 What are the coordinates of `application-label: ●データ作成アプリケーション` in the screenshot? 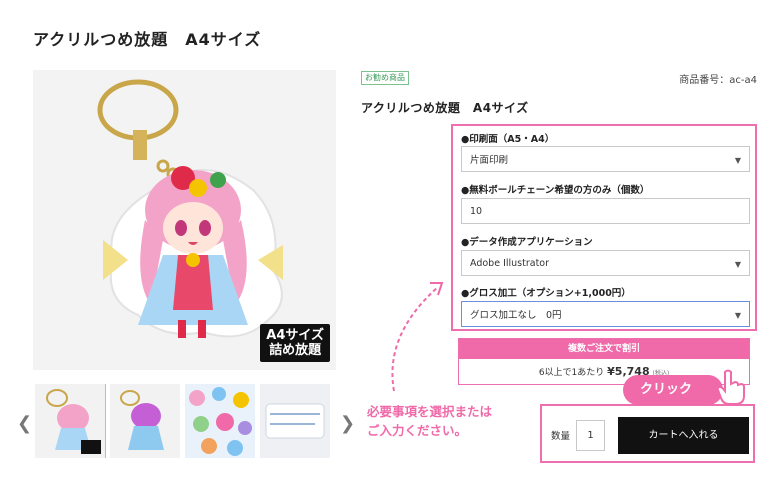 It's located at (527, 242).